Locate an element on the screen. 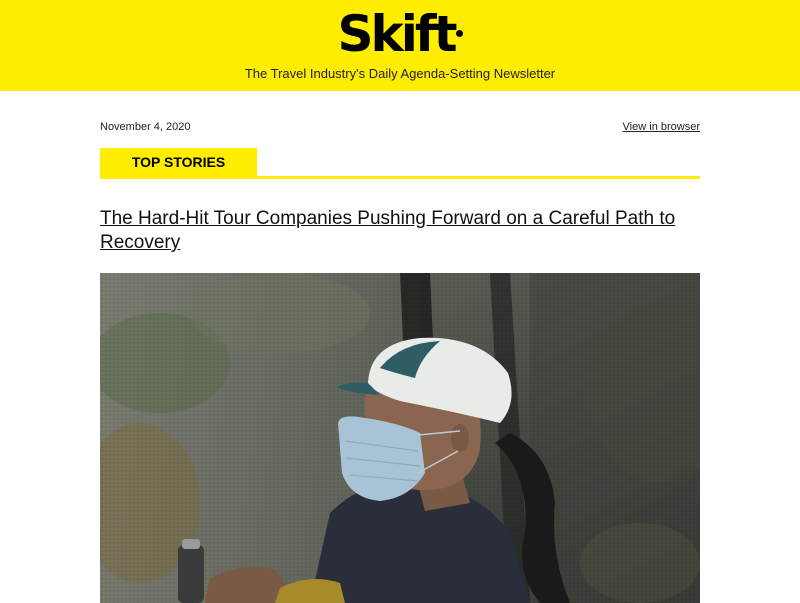 The image size is (800, 603). skift-logo: Skift is located at coordinates (400, 34).